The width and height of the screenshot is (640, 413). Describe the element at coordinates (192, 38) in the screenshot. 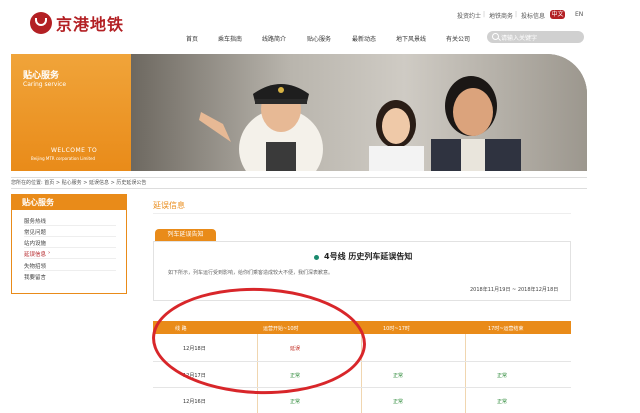

I see `nav-home: 首页` at that location.